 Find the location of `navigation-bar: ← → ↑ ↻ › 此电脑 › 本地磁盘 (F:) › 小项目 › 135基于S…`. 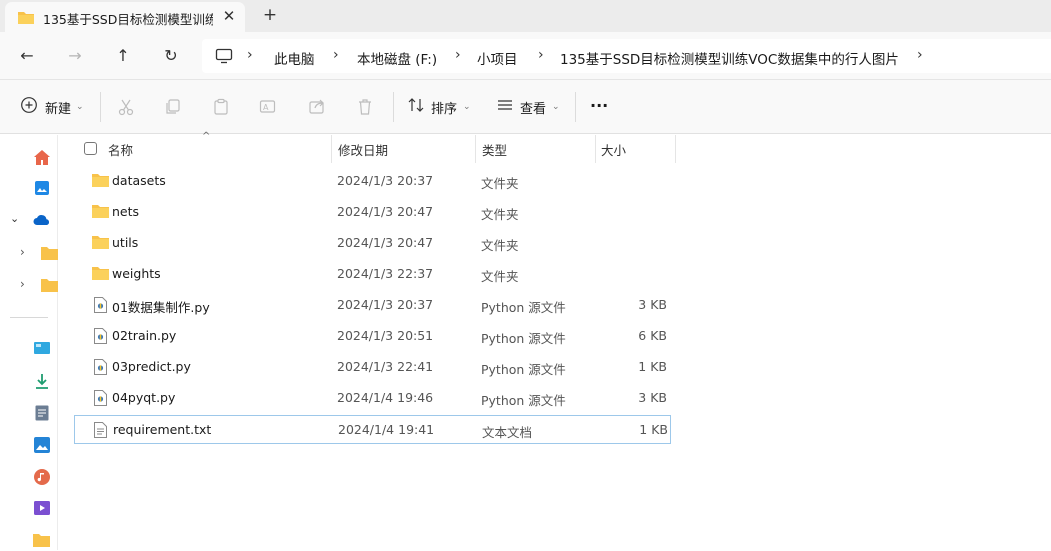

navigation-bar: ← → ↑ ↻ › 此电脑 › 本地磁盘 (F:) › 小项目 › 135基于S… is located at coordinates (525, 56).